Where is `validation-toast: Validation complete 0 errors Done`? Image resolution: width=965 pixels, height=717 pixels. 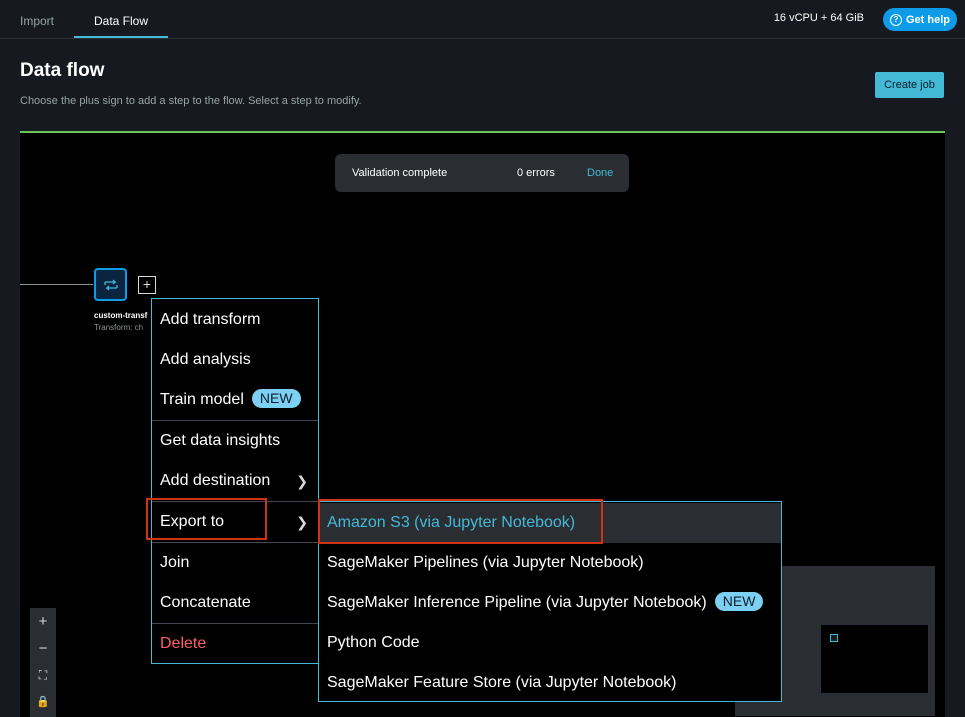
validation-toast: Validation complete 0 errors Done is located at coordinates (482, 173).